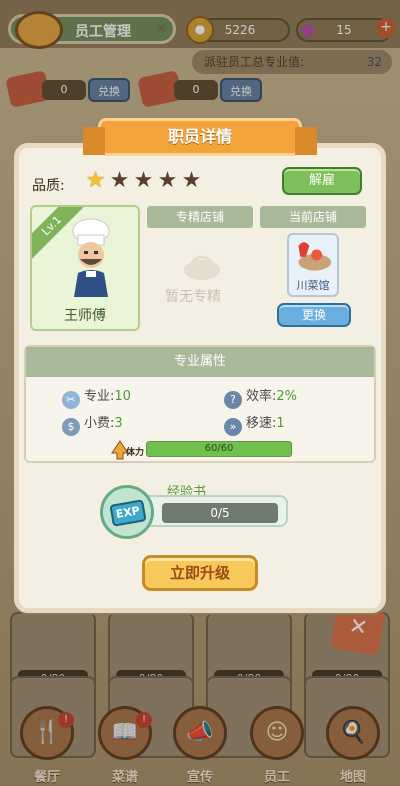  Describe the element at coordinates (313, 217) in the screenshot. I see `current-shop-tab: 当前店铺` at that location.